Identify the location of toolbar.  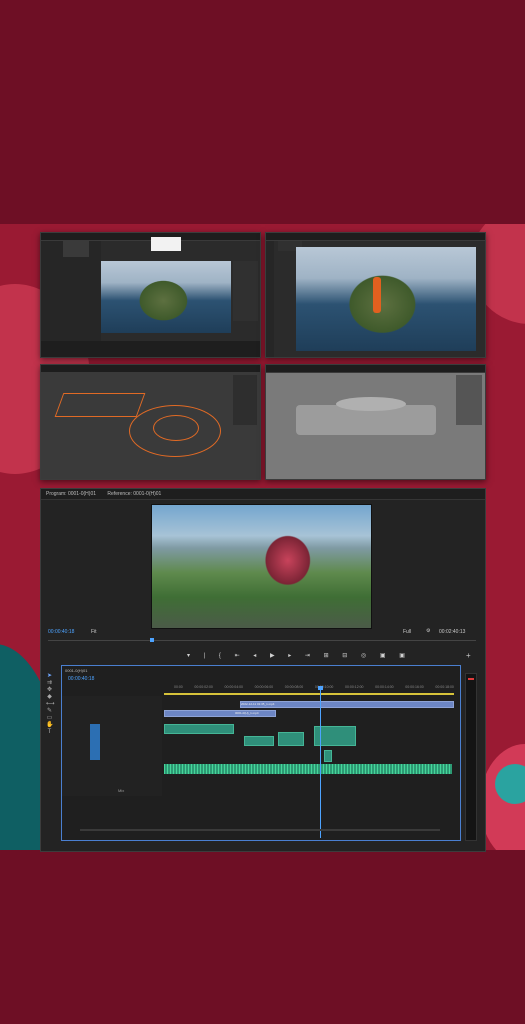
(270, 299).